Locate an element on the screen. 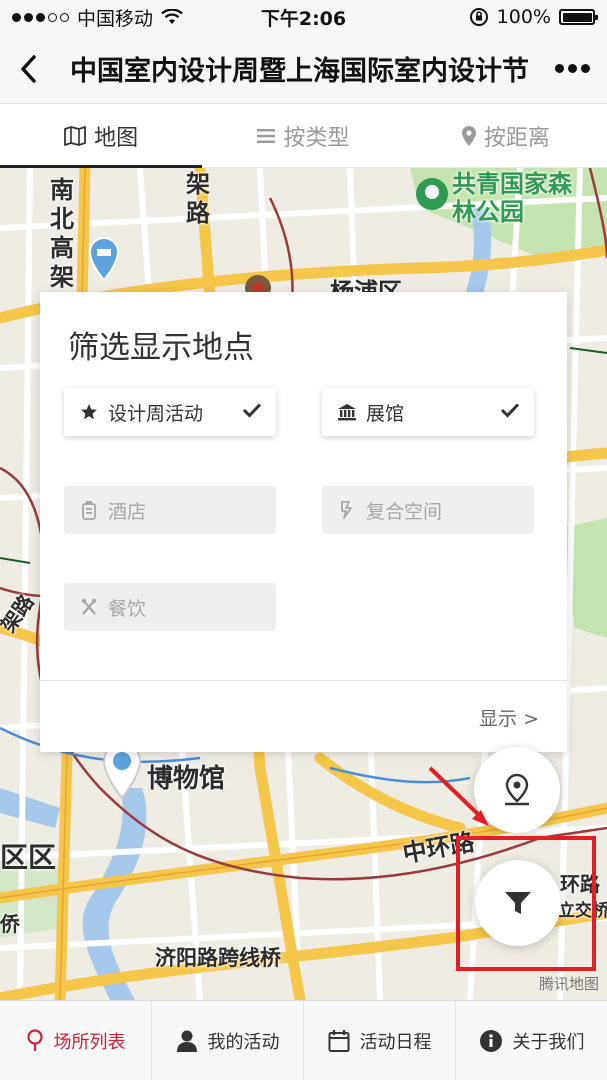 The height and width of the screenshot is (1080, 607). map-label-road: 侨 is located at coordinates (10, 924).